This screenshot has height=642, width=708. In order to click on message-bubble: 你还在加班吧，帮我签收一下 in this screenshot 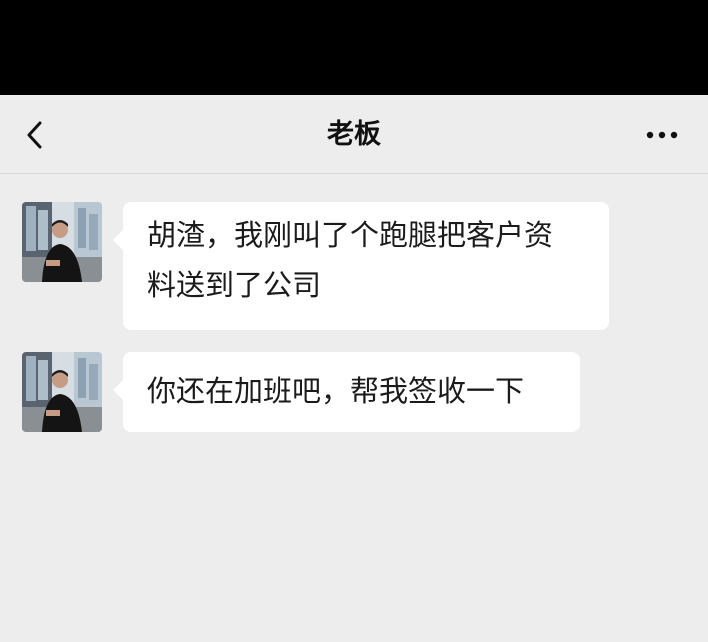, I will do `click(346, 392)`.